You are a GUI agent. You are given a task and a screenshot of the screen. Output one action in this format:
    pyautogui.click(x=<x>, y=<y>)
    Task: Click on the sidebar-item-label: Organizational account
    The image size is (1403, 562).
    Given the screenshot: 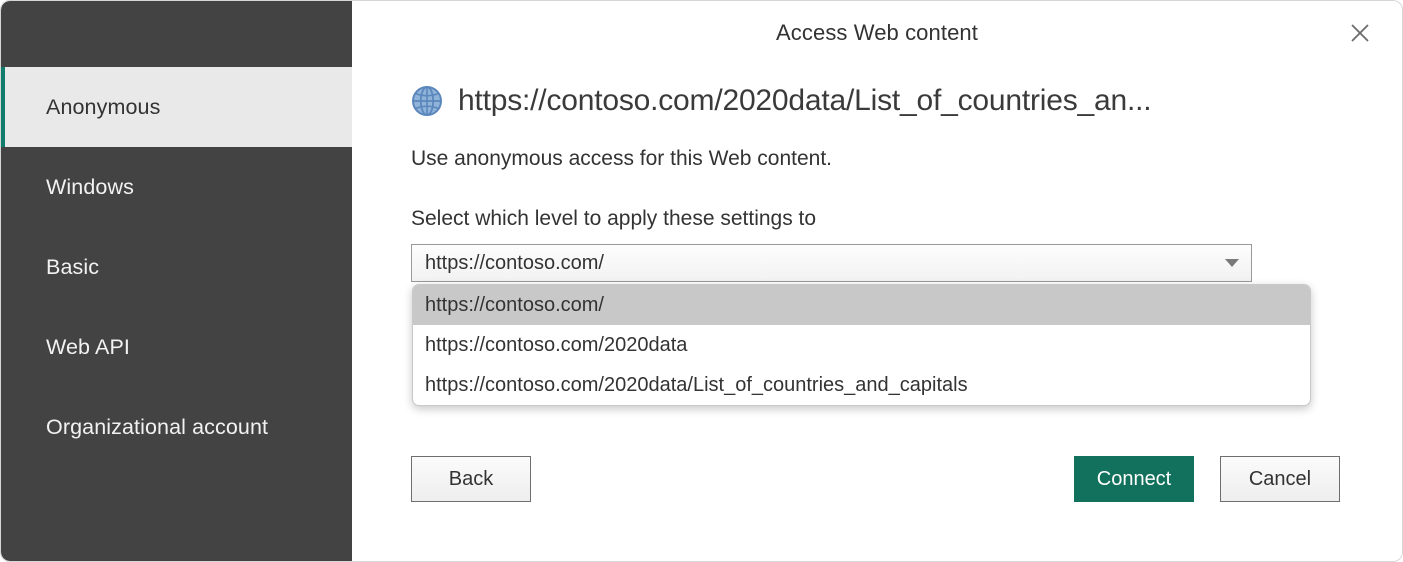 What is the action you would take?
    pyautogui.click(x=157, y=426)
    